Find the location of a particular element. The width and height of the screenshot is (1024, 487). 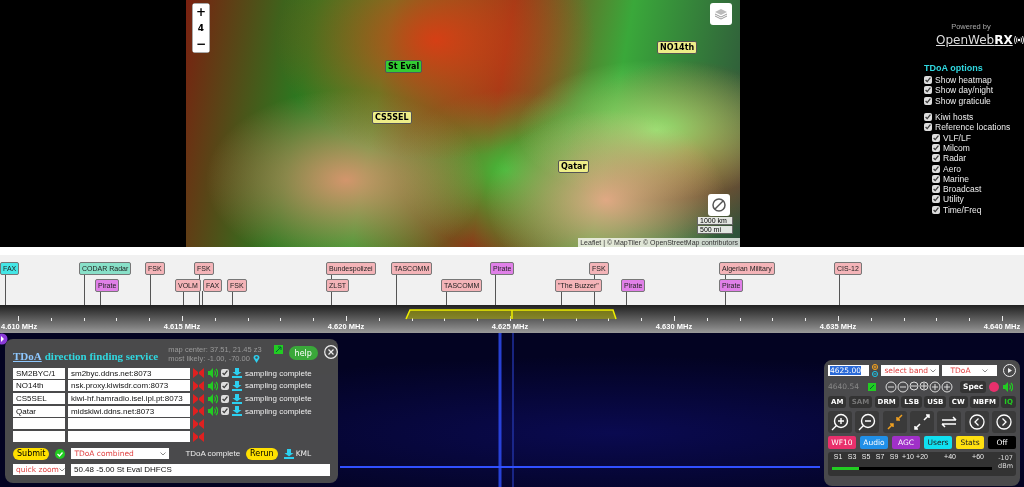

arrows-out-icon is located at coordinates (922, 422).